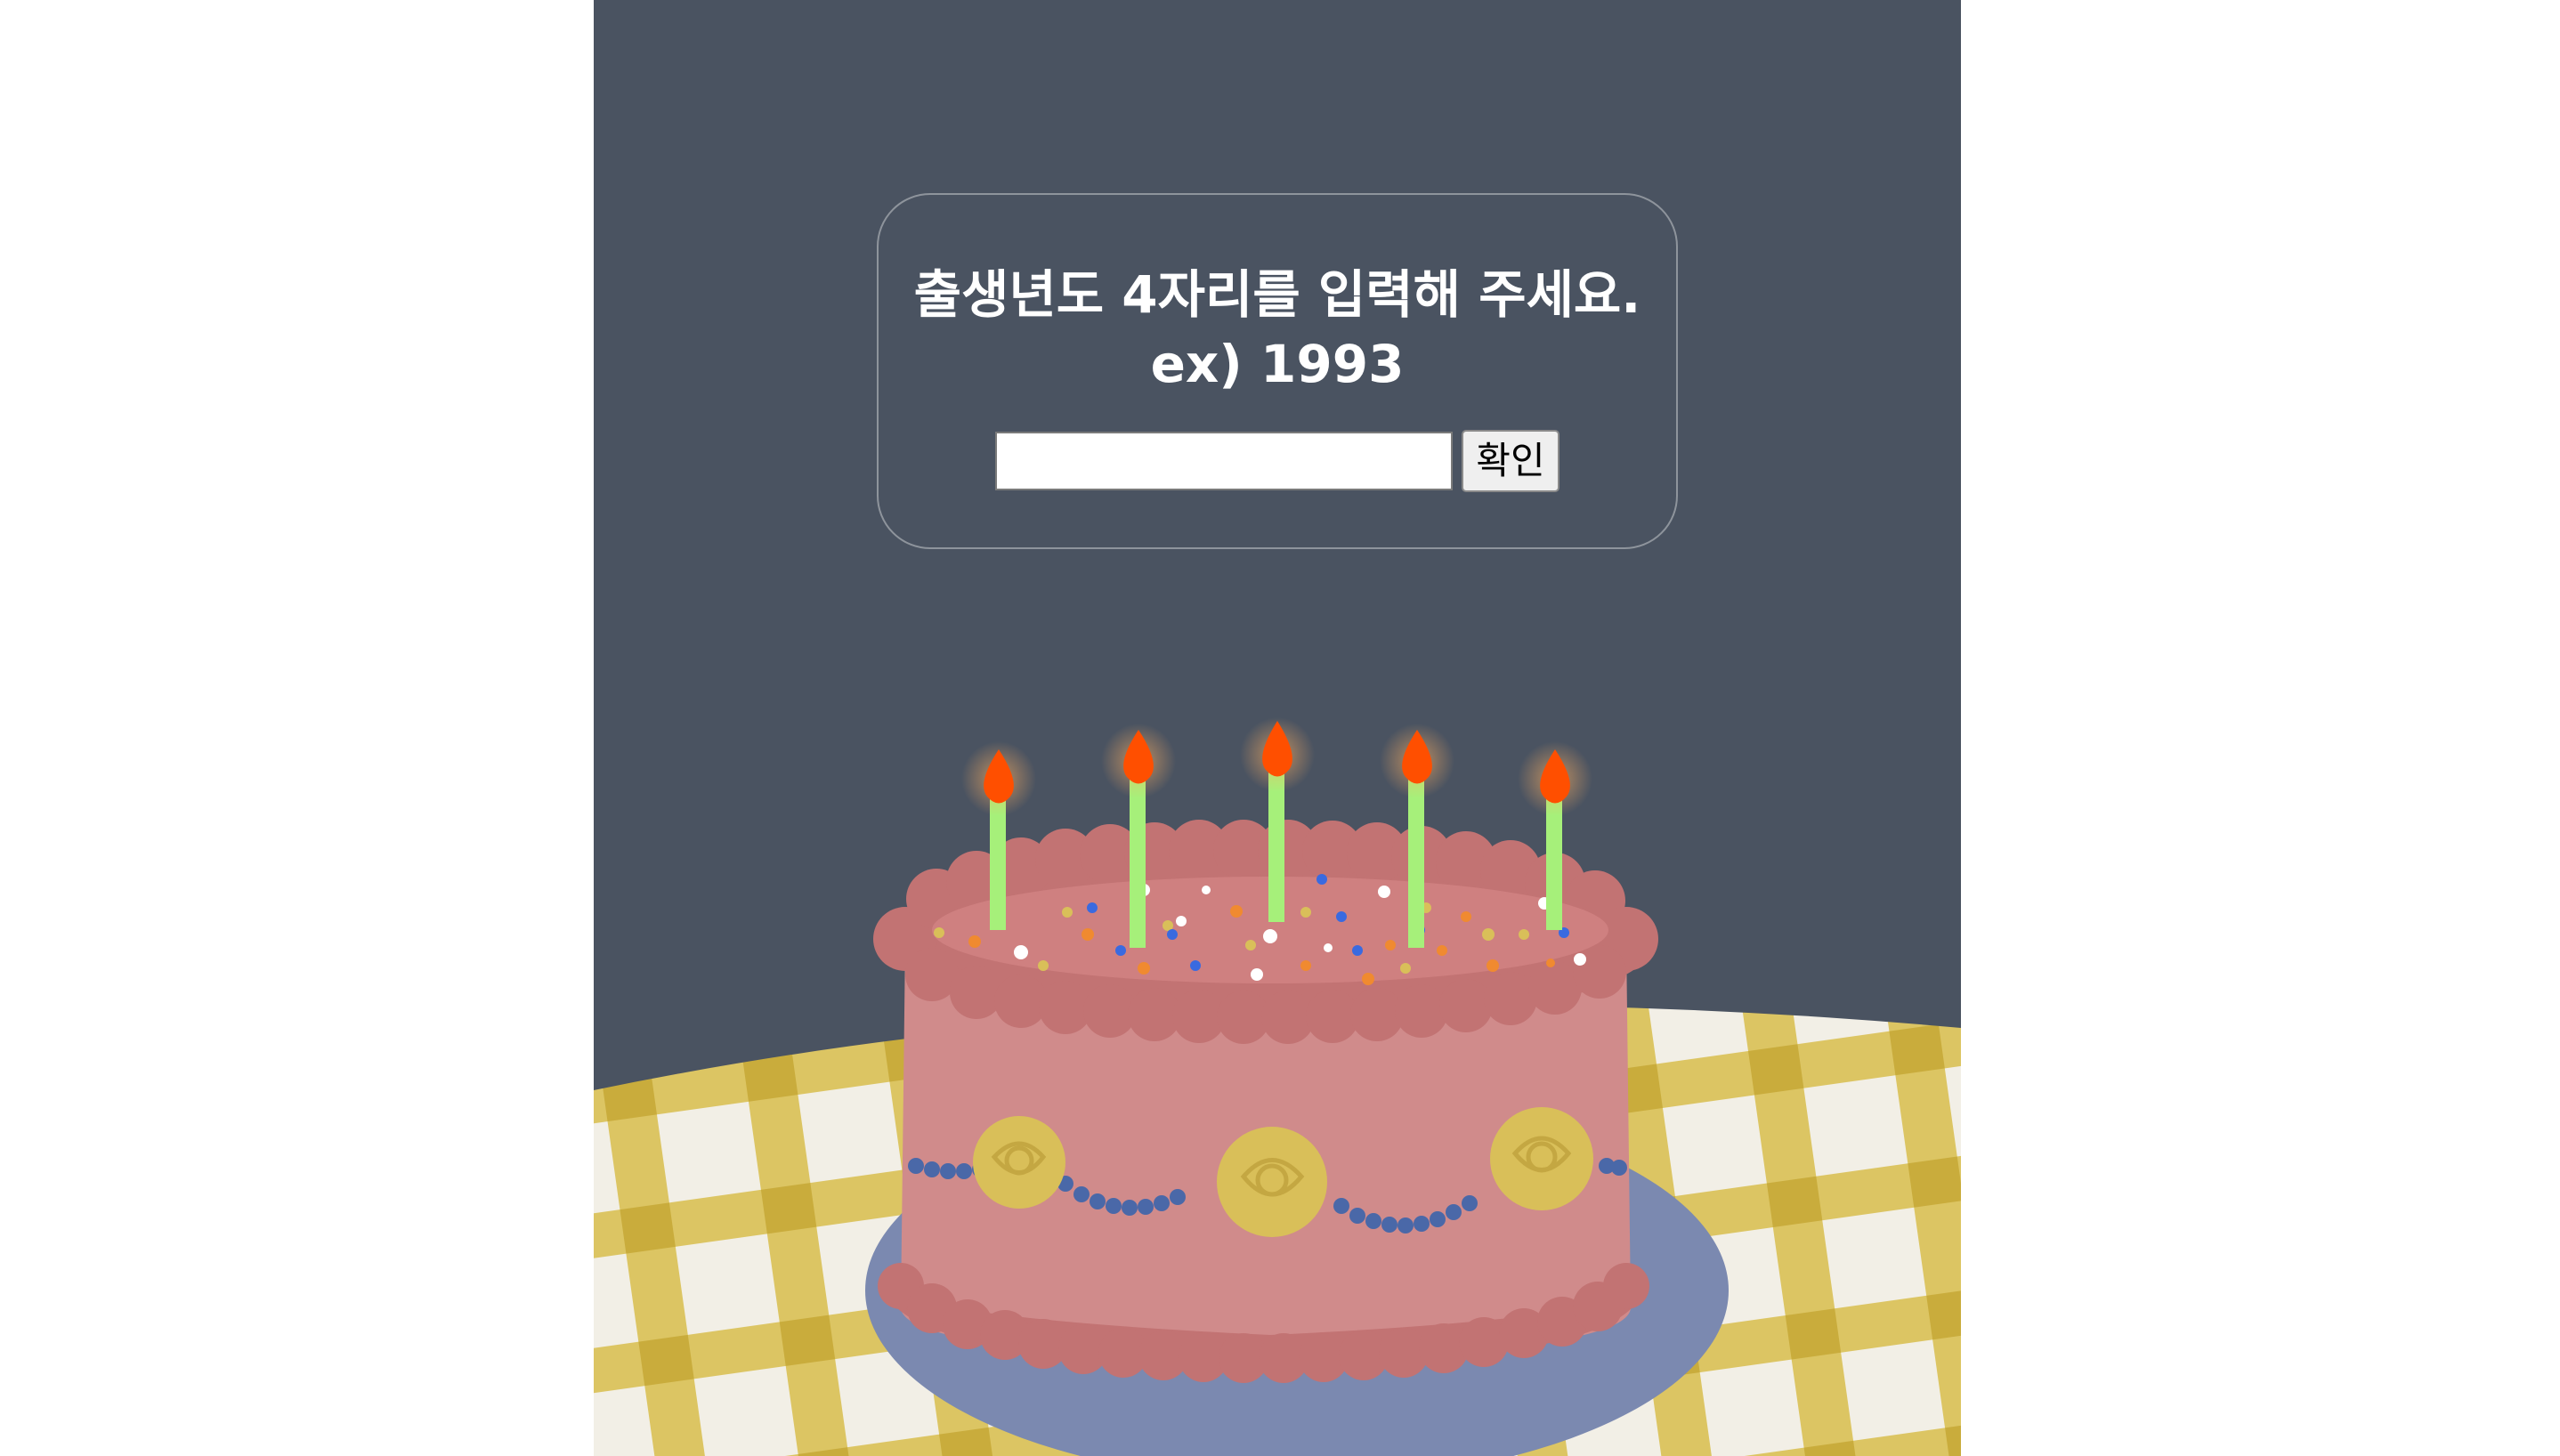 This screenshot has width=2560, height=1456. Describe the element at coordinates (1277, 294) in the screenshot. I see `prompt-instruction: 출생년도 4자리를 입력해 주세요.` at that location.